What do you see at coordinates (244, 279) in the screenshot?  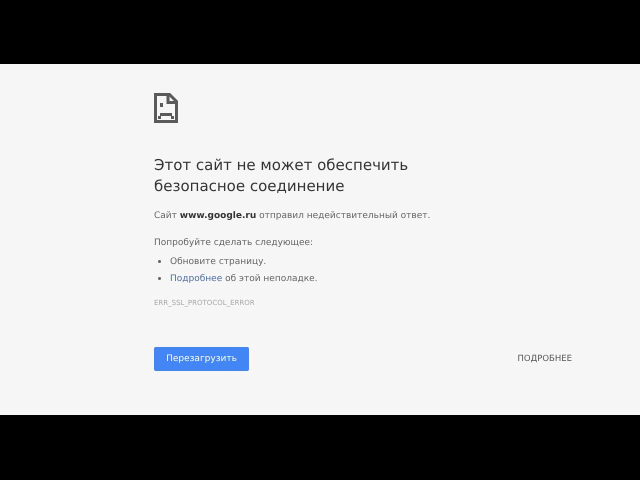 I see `suggestion-text: Подробнее об этой неполадке.` at bounding box center [244, 279].